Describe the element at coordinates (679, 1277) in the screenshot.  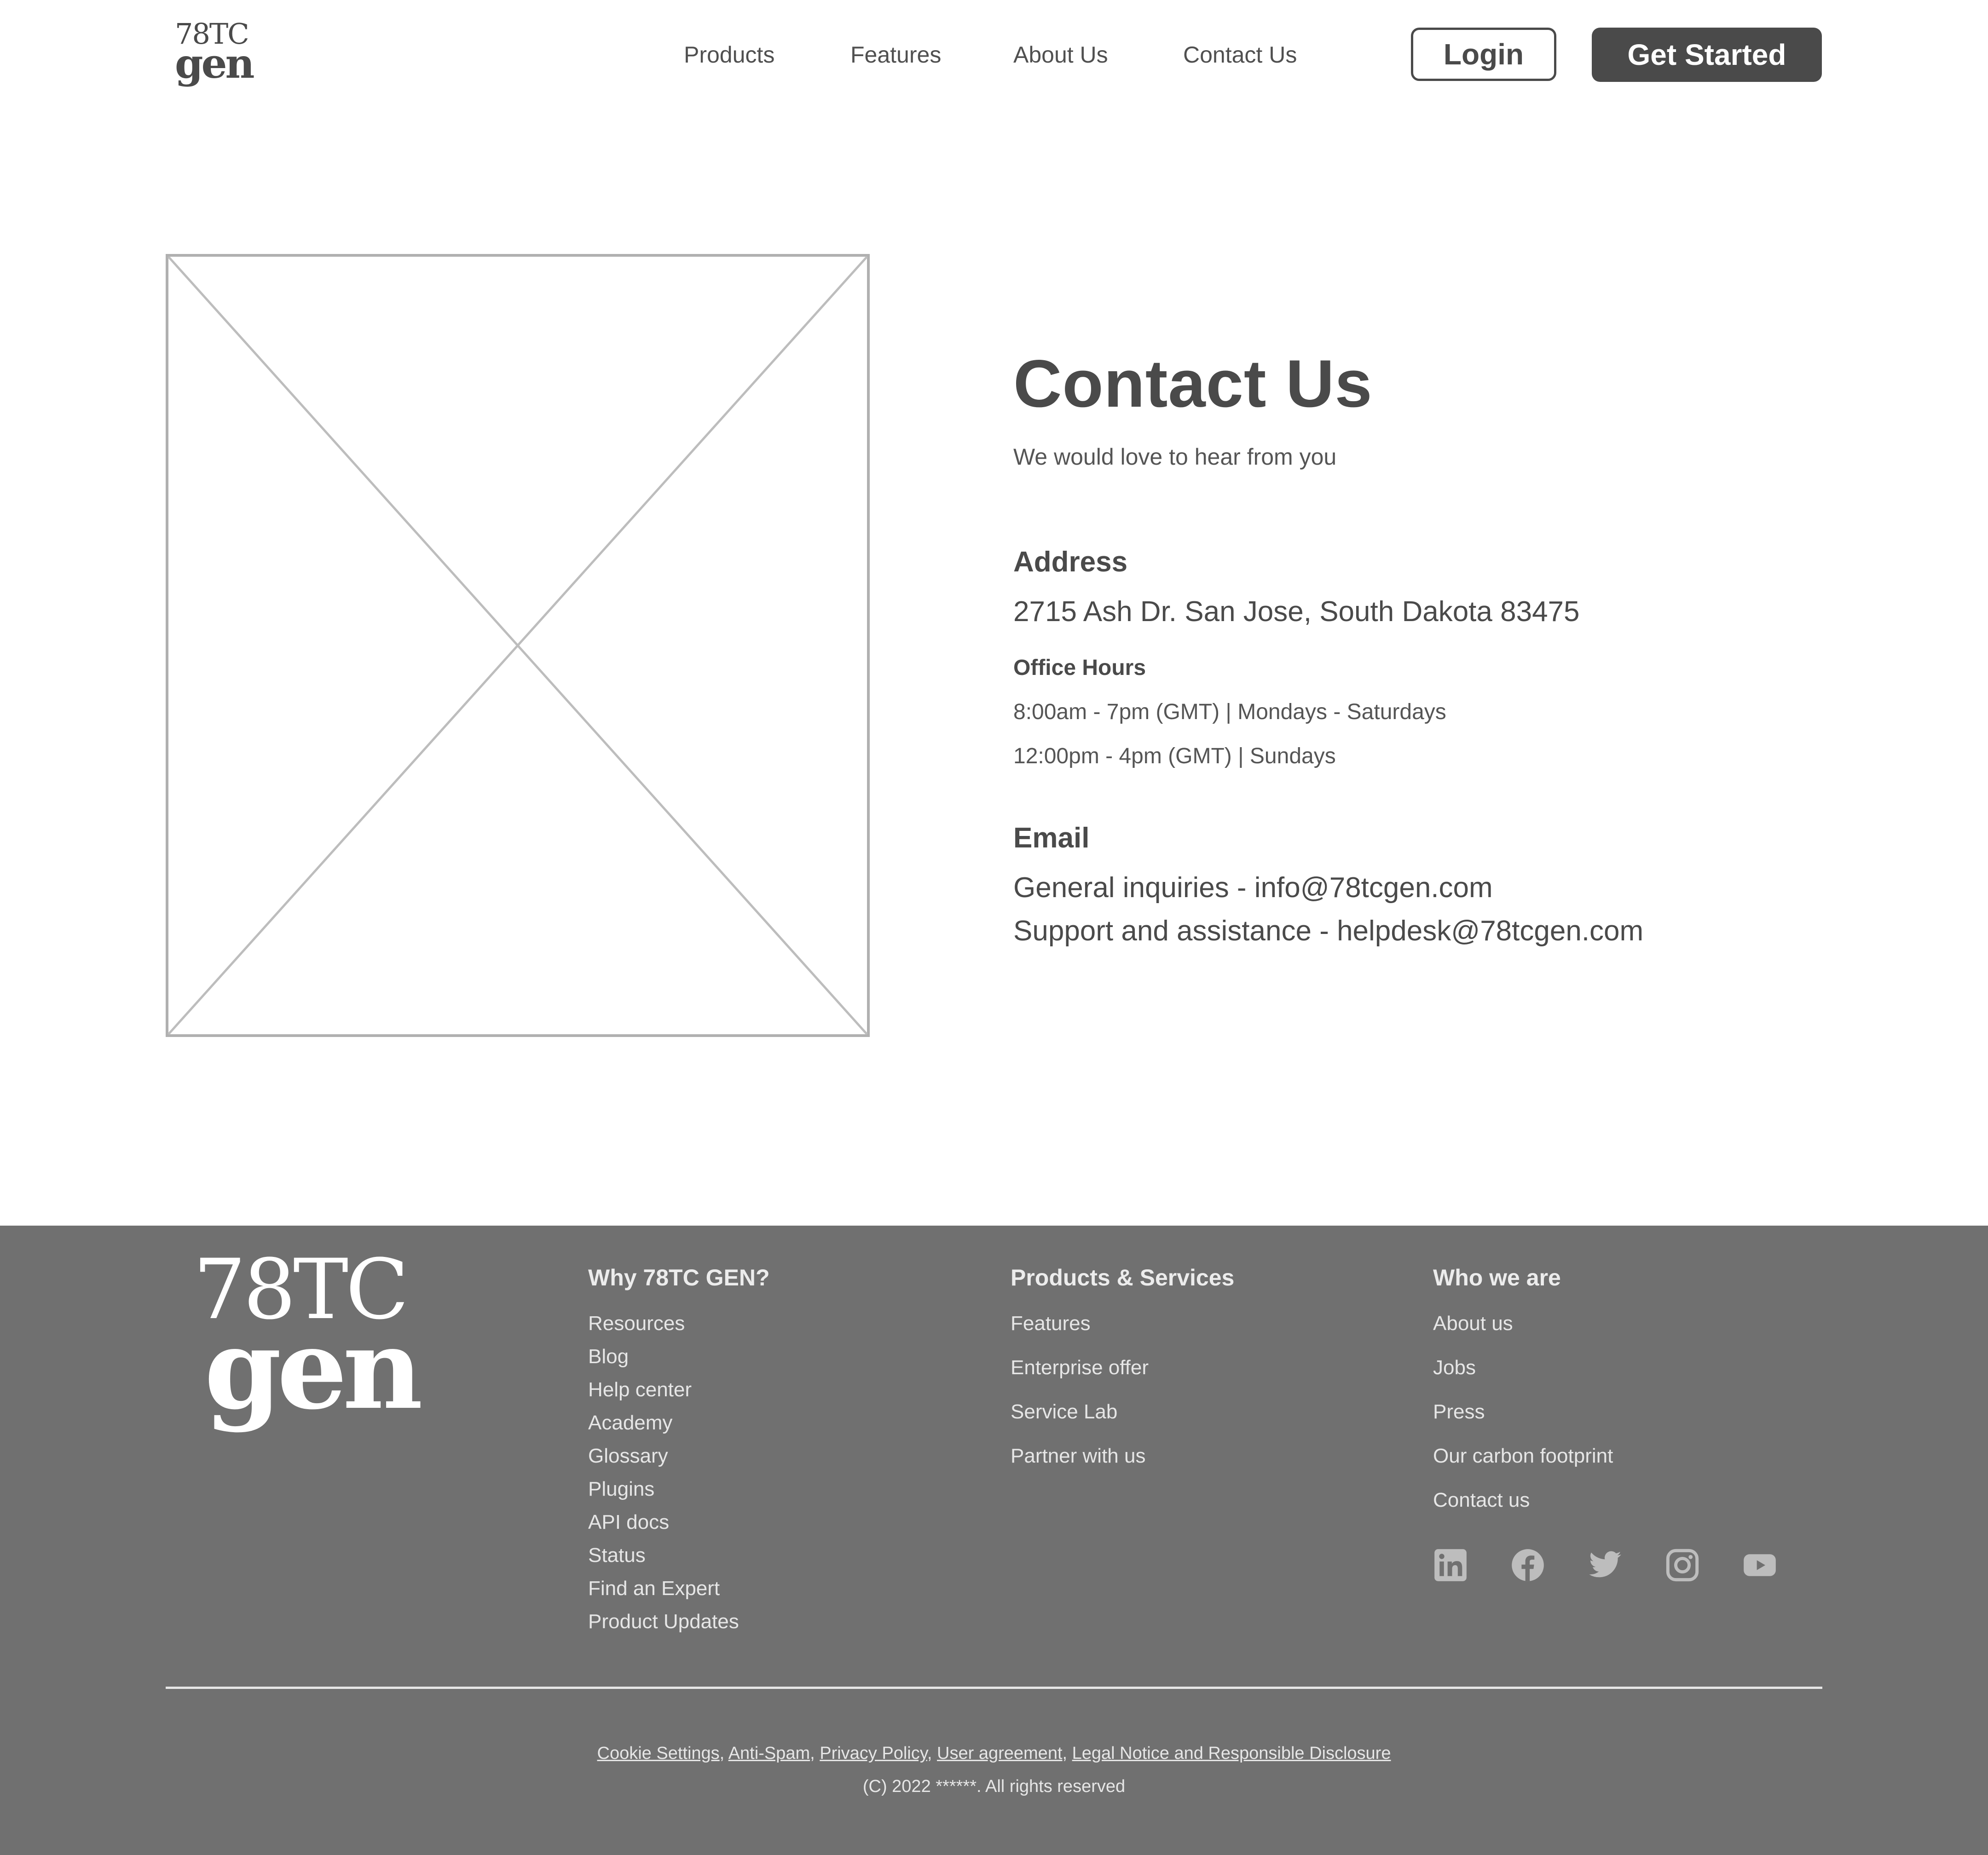
I see `footer-heading-why: Why 78TC GEN?` at that location.